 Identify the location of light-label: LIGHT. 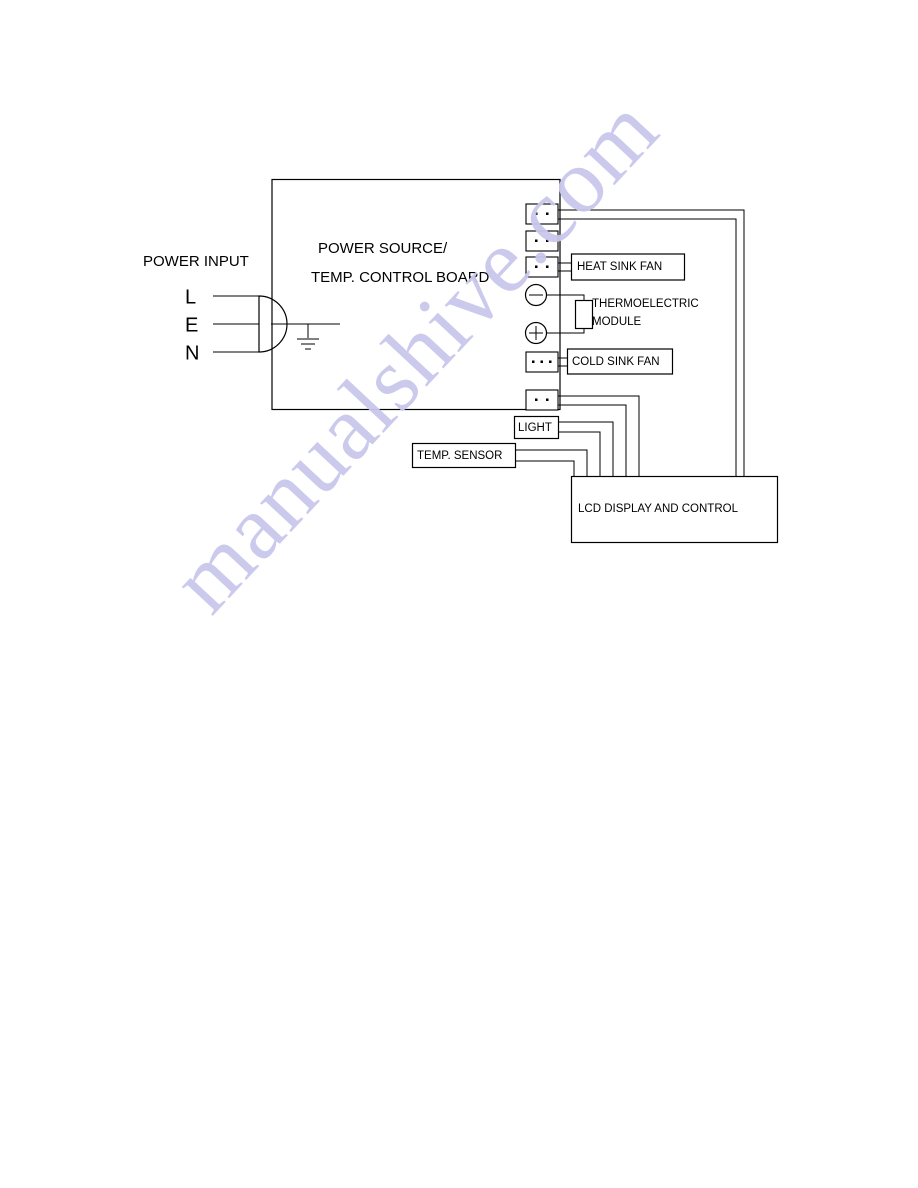
(535, 428).